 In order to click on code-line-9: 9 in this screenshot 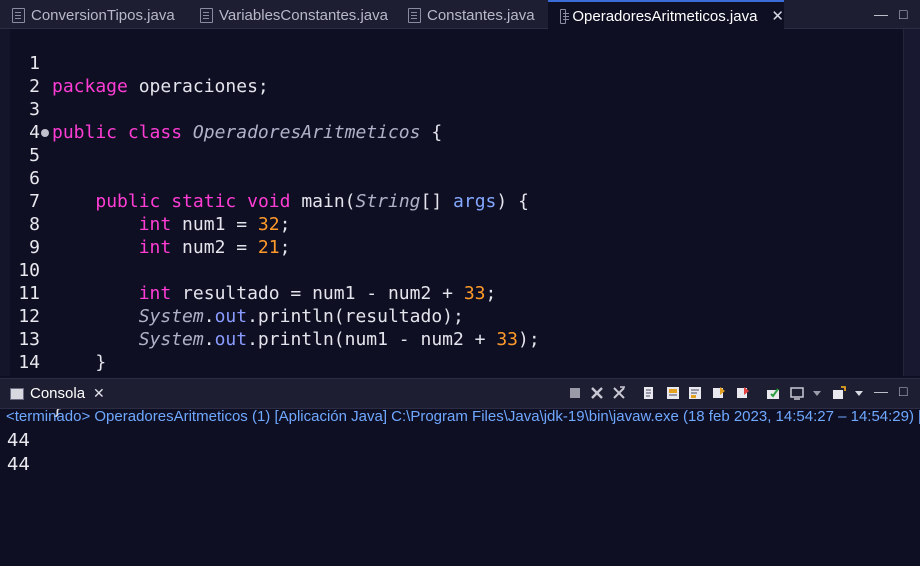, I will do `click(21, 235)`.